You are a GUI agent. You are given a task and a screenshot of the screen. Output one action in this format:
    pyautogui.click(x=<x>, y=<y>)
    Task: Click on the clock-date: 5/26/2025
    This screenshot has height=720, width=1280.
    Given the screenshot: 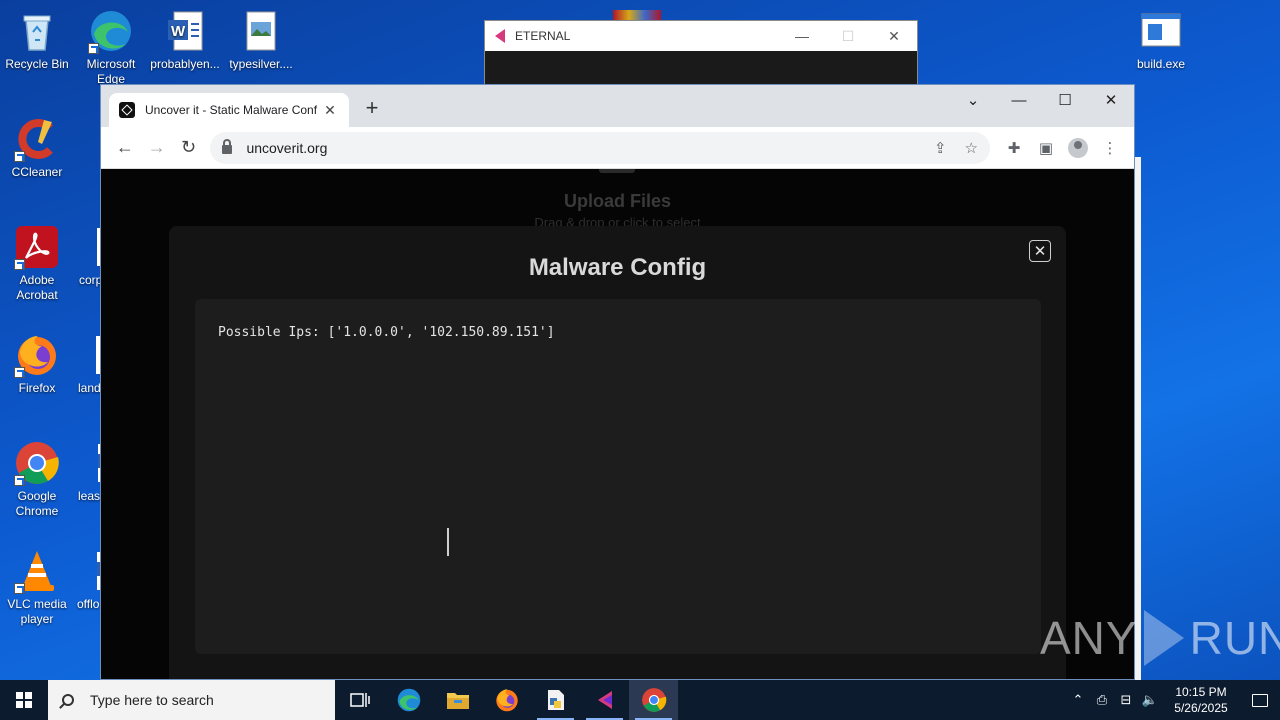 What is the action you would take?
    pyautogui.click(x=1201, y=708)
    